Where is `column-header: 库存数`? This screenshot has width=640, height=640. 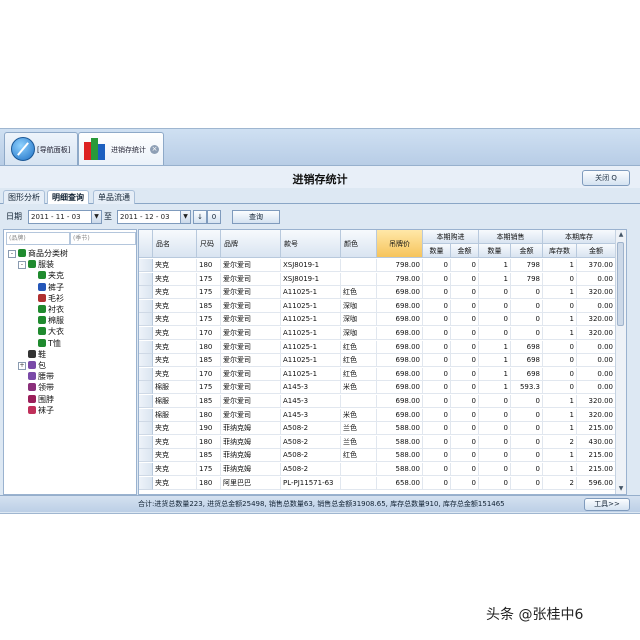 column-header: 库存数 is located at coordinates (560, 251).